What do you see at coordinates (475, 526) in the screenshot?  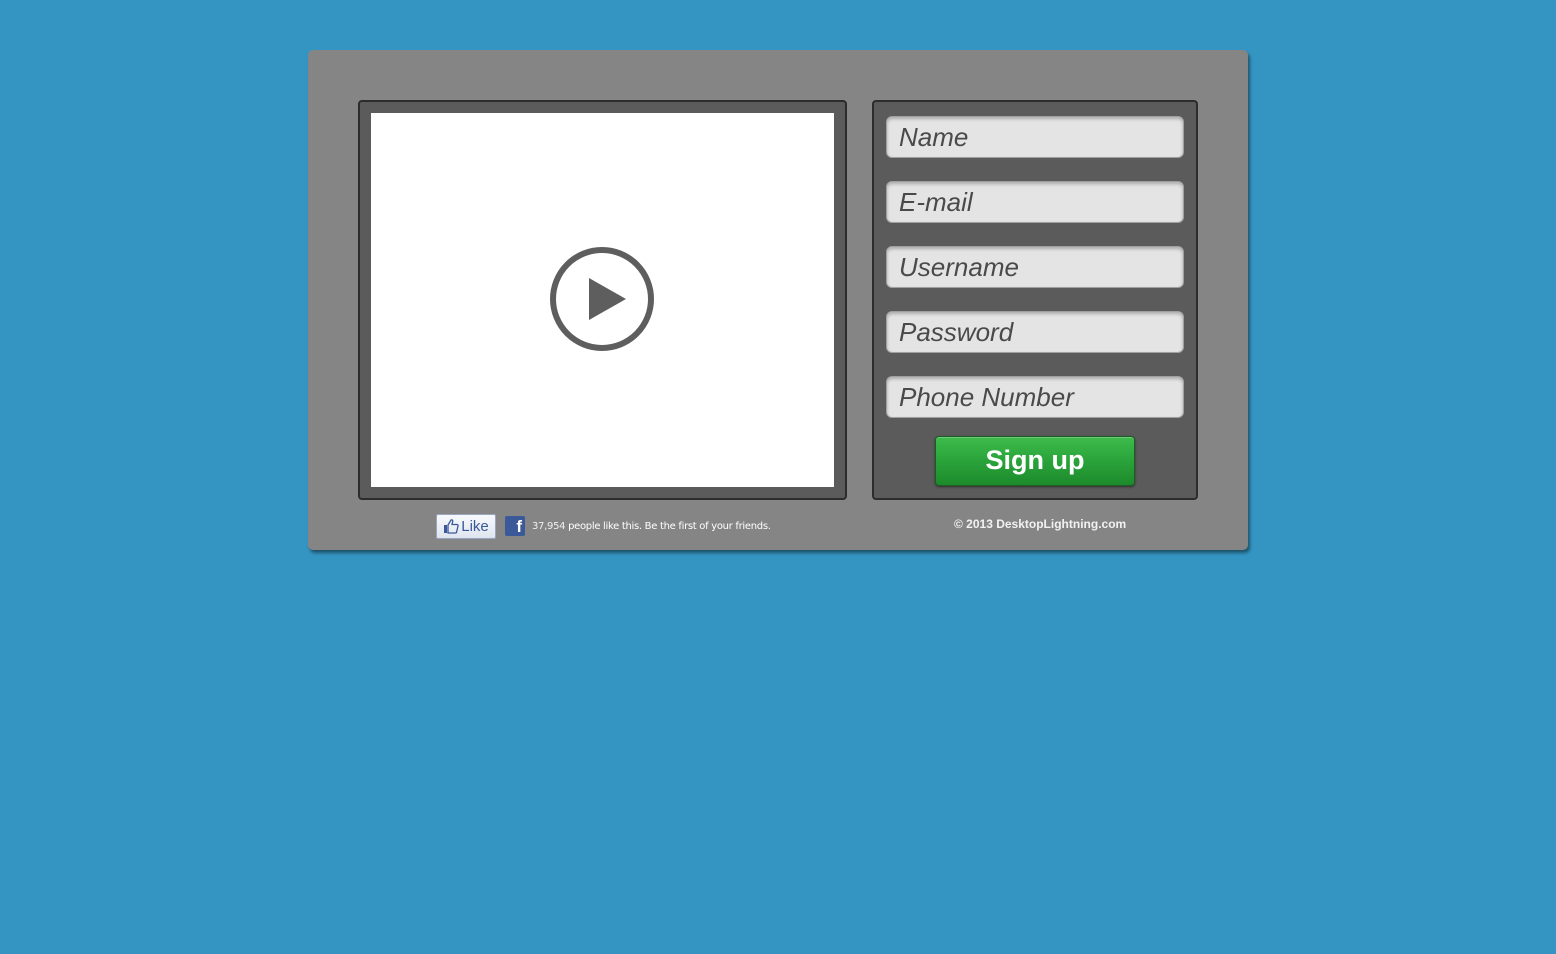 I see `like-button-label: Like` at bounding box center [475, 526].